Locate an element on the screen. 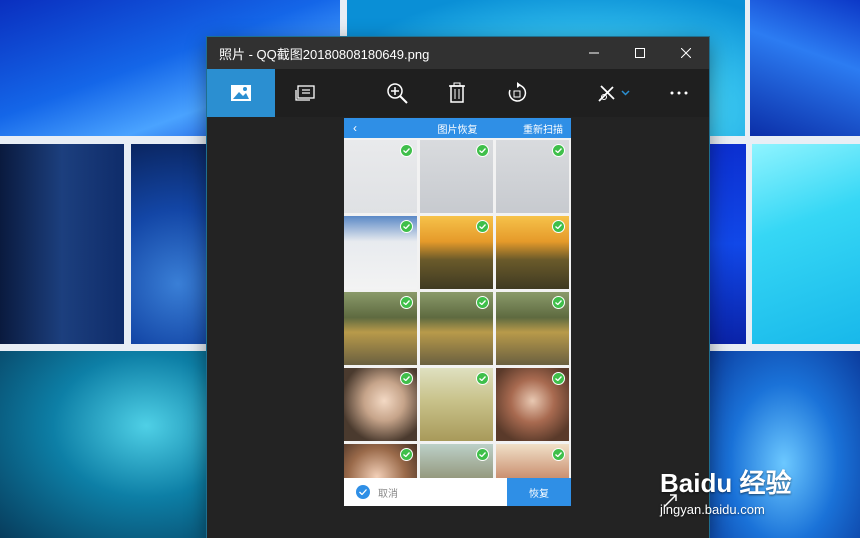 The image size is (860, 538). more-icon is located at coordinates (679, 93).